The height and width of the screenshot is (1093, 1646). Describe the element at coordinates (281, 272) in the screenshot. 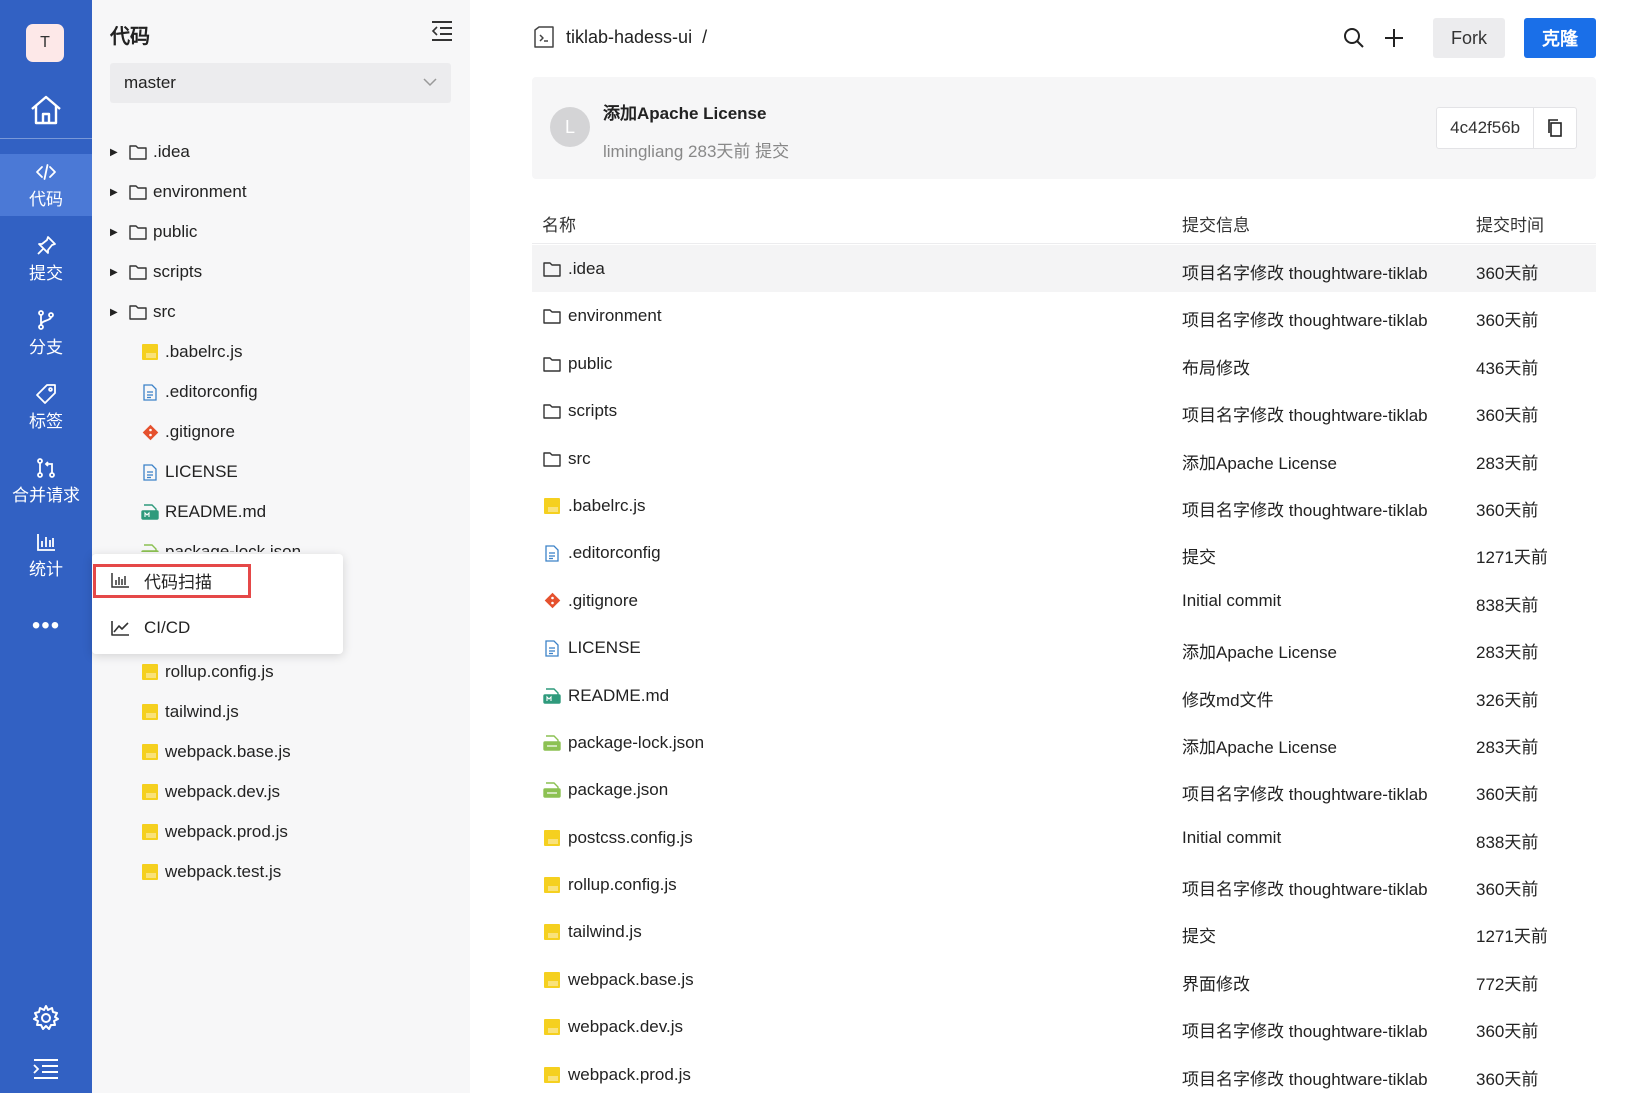

I see `tree-folder-item: ▶ scripts` at that location.